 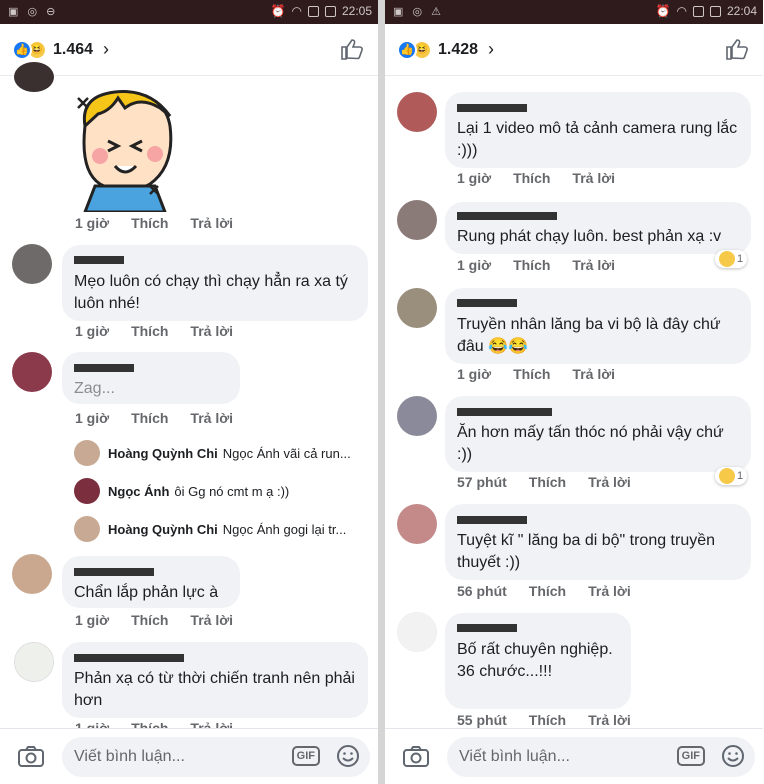 I want to click on reactions-summary: 👍 😆 1.464 ›, so click(x=60, y=49).